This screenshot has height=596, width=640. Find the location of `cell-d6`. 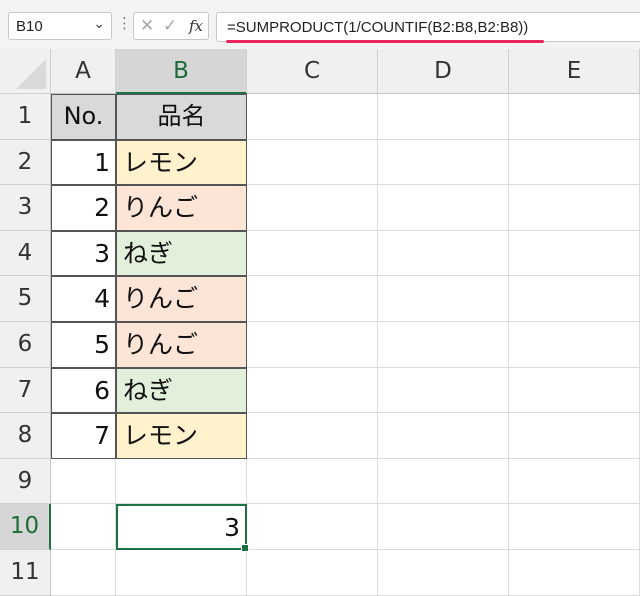

cell-d6 is located at coordinates (443, 345).